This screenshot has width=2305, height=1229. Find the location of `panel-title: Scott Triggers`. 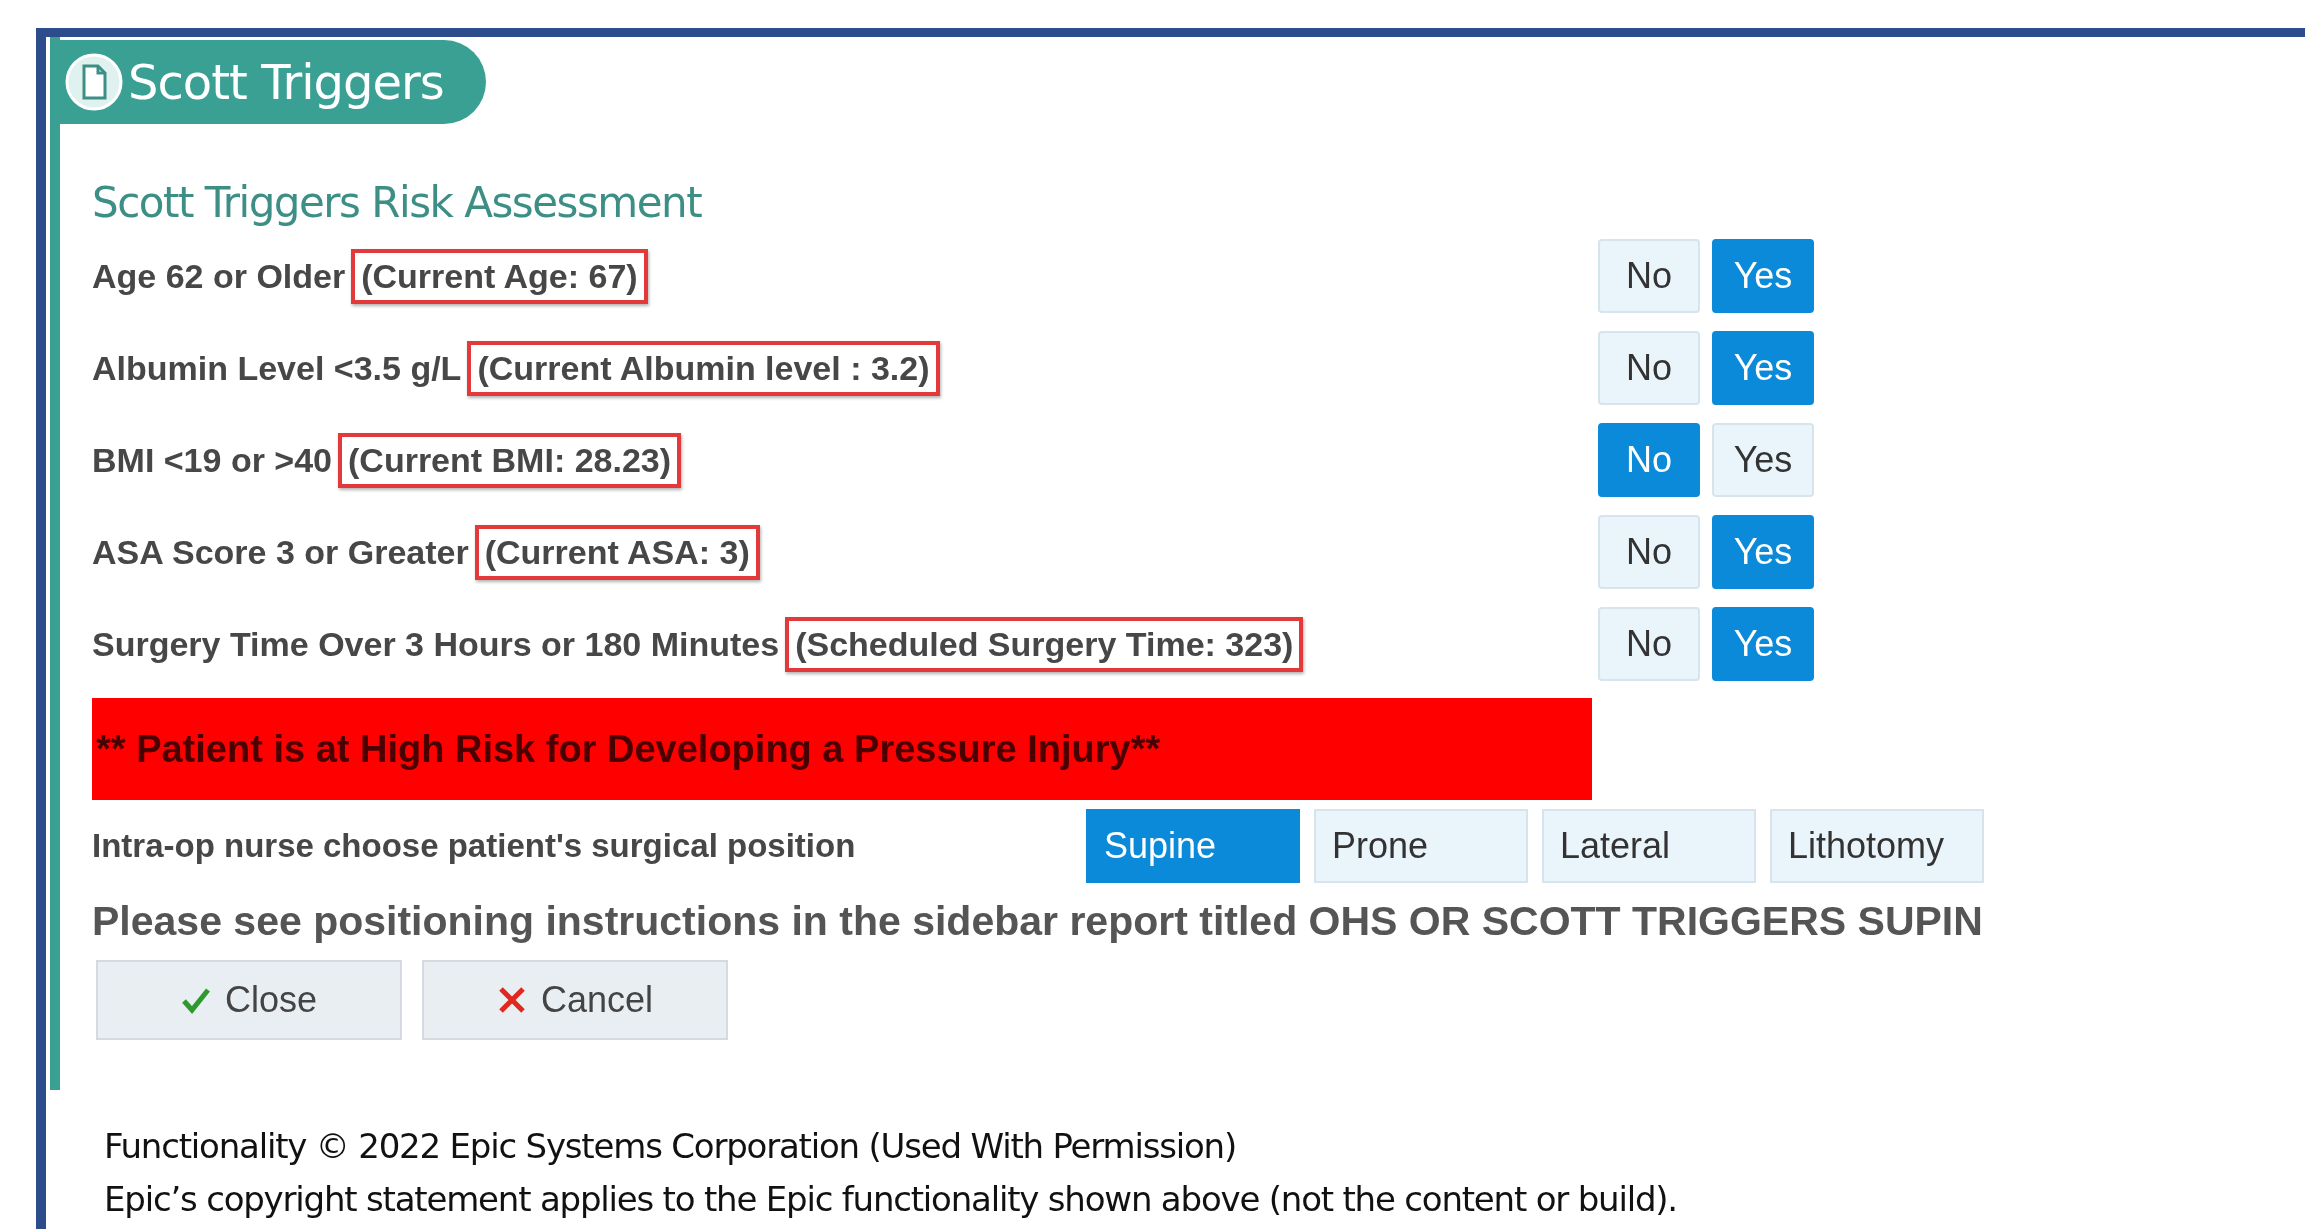

panel-title: Scott Triggers is located at coordinates (286, 82).